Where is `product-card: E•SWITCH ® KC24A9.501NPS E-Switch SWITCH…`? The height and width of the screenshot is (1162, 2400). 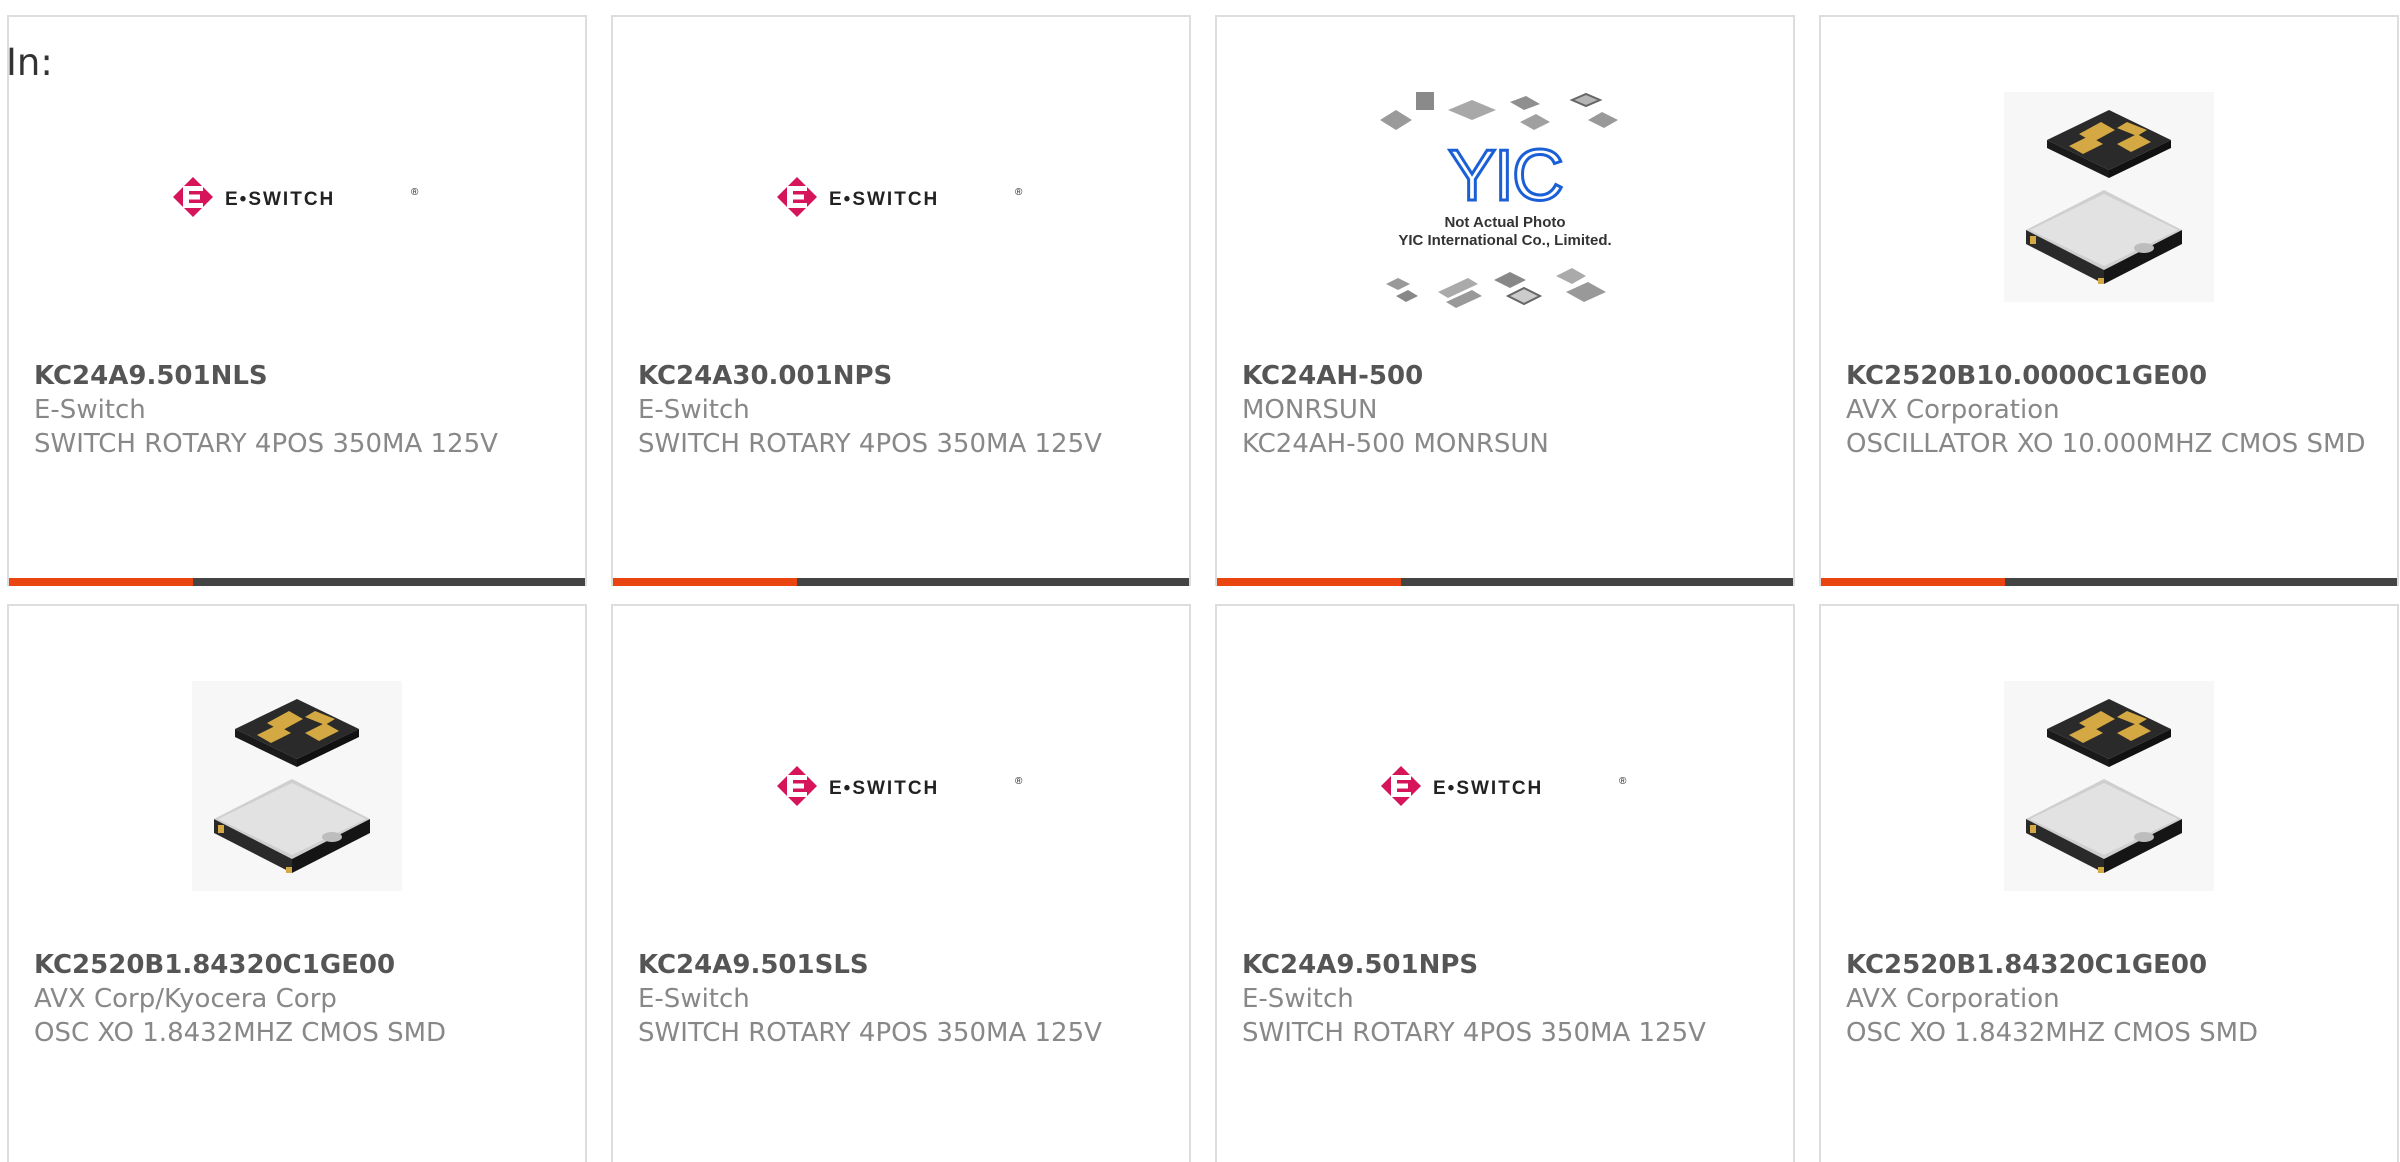
product-card: E•SWITCH ® KC24A9.501NPS E-Switch SWITCH… is located at coordinates (1505, 883).